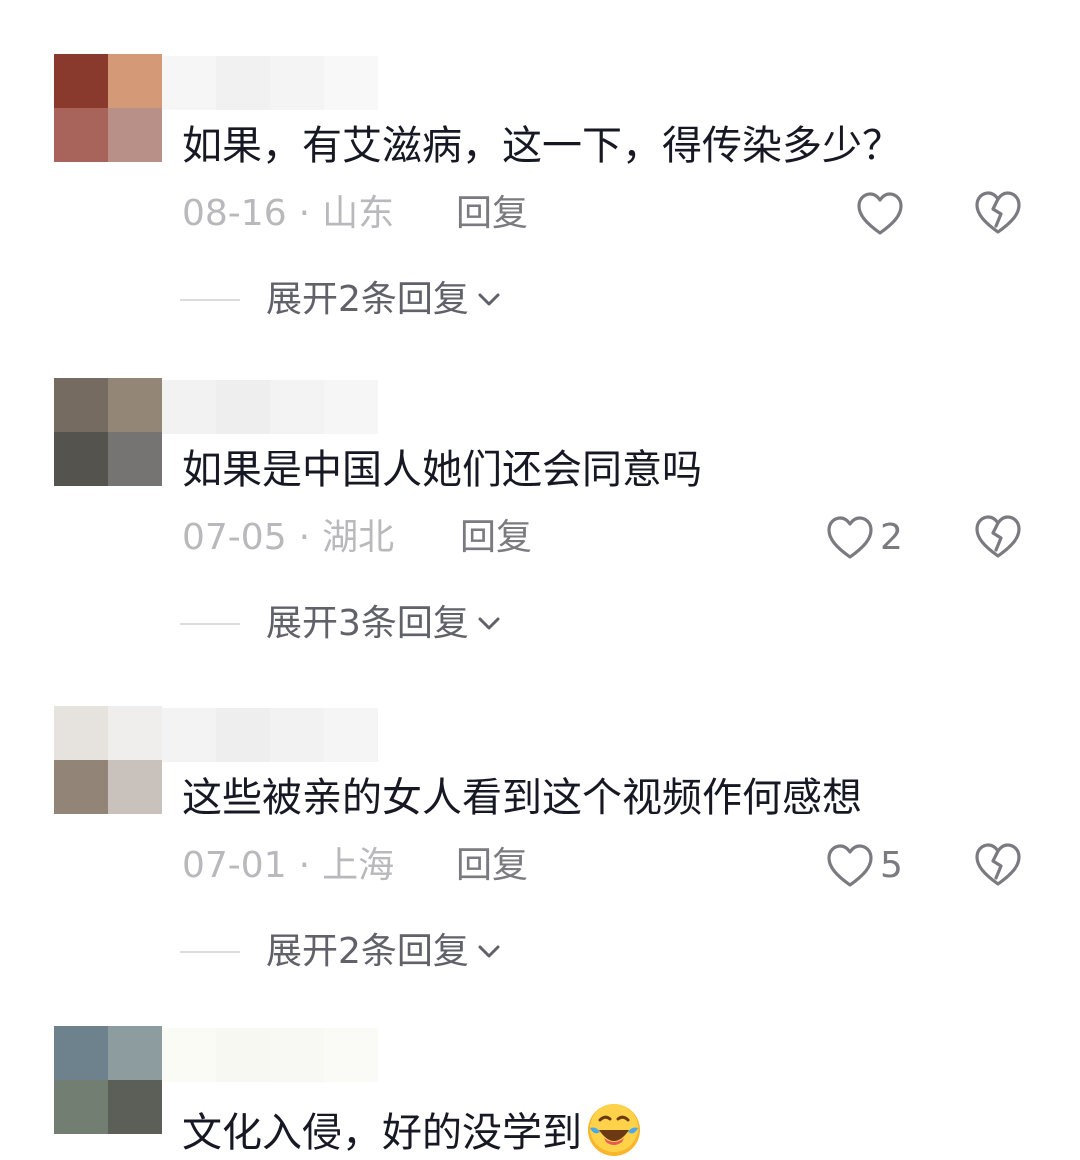 The width and height of the screenshot is (1080, 1160). Describe the element at coordinates (540, 1093) in the screenshot. I see `comment-item: 文化入侵，好的没学到` at that location.